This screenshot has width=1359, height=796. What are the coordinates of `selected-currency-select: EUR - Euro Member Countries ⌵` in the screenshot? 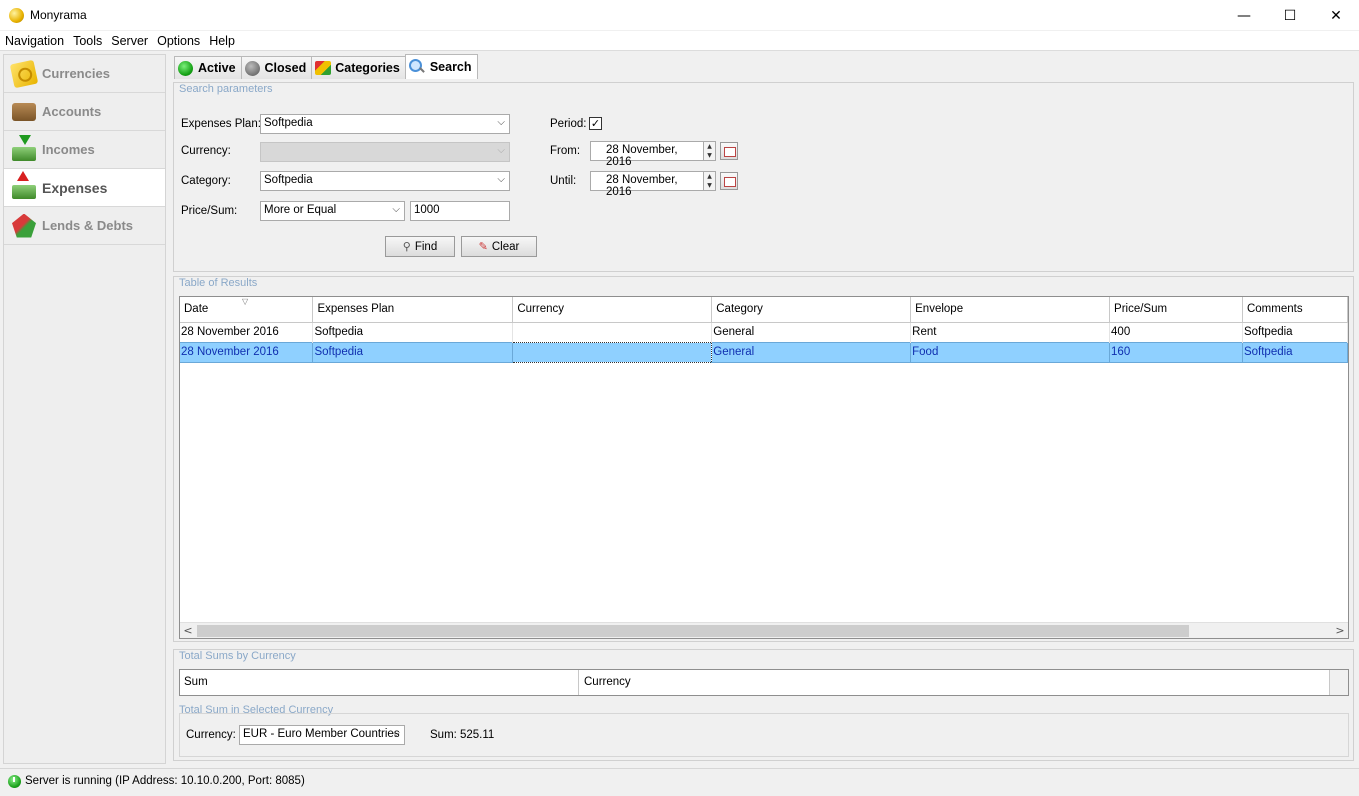 It's located at (322, 735).